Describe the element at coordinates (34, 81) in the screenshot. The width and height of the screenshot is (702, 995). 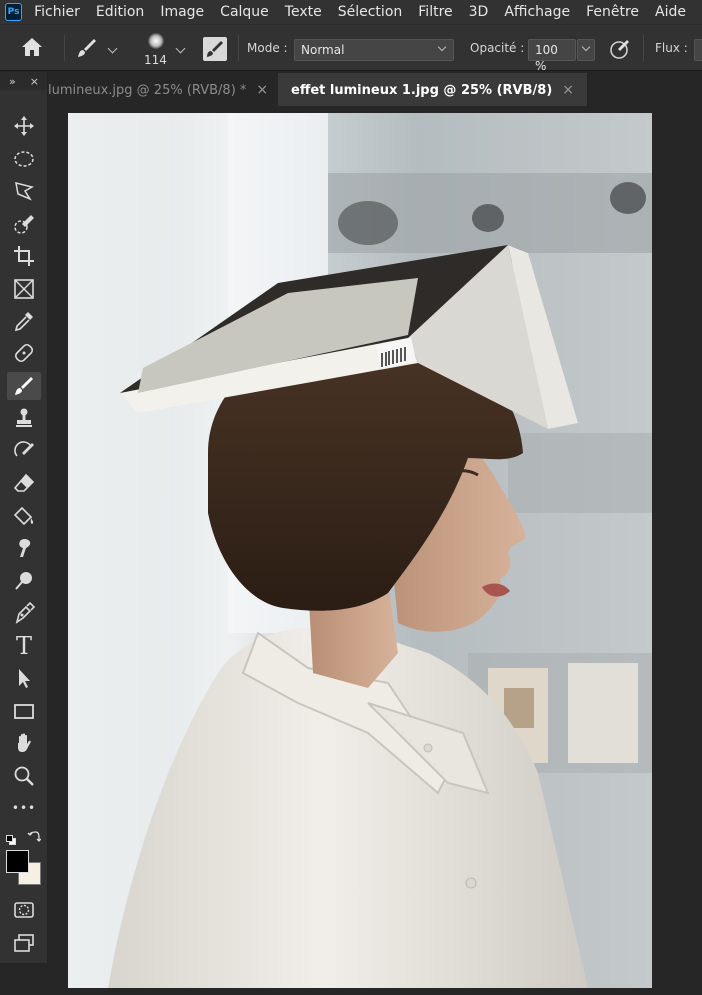
I see `close-panel-icon: ×` at that location.